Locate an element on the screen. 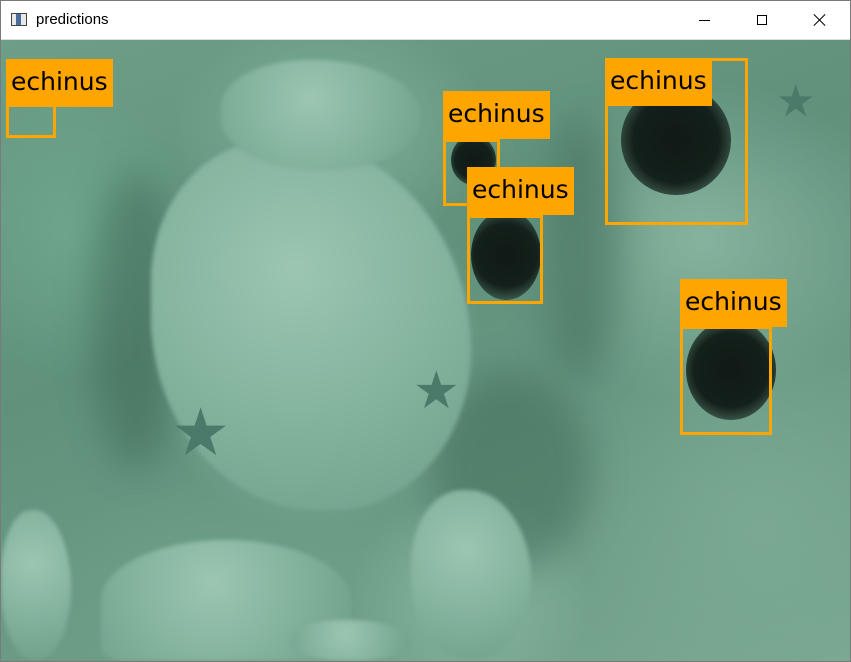 Image resolution: width=851 pixels, height=662 pixels. minimize-button is located at coordinates (704, 20).